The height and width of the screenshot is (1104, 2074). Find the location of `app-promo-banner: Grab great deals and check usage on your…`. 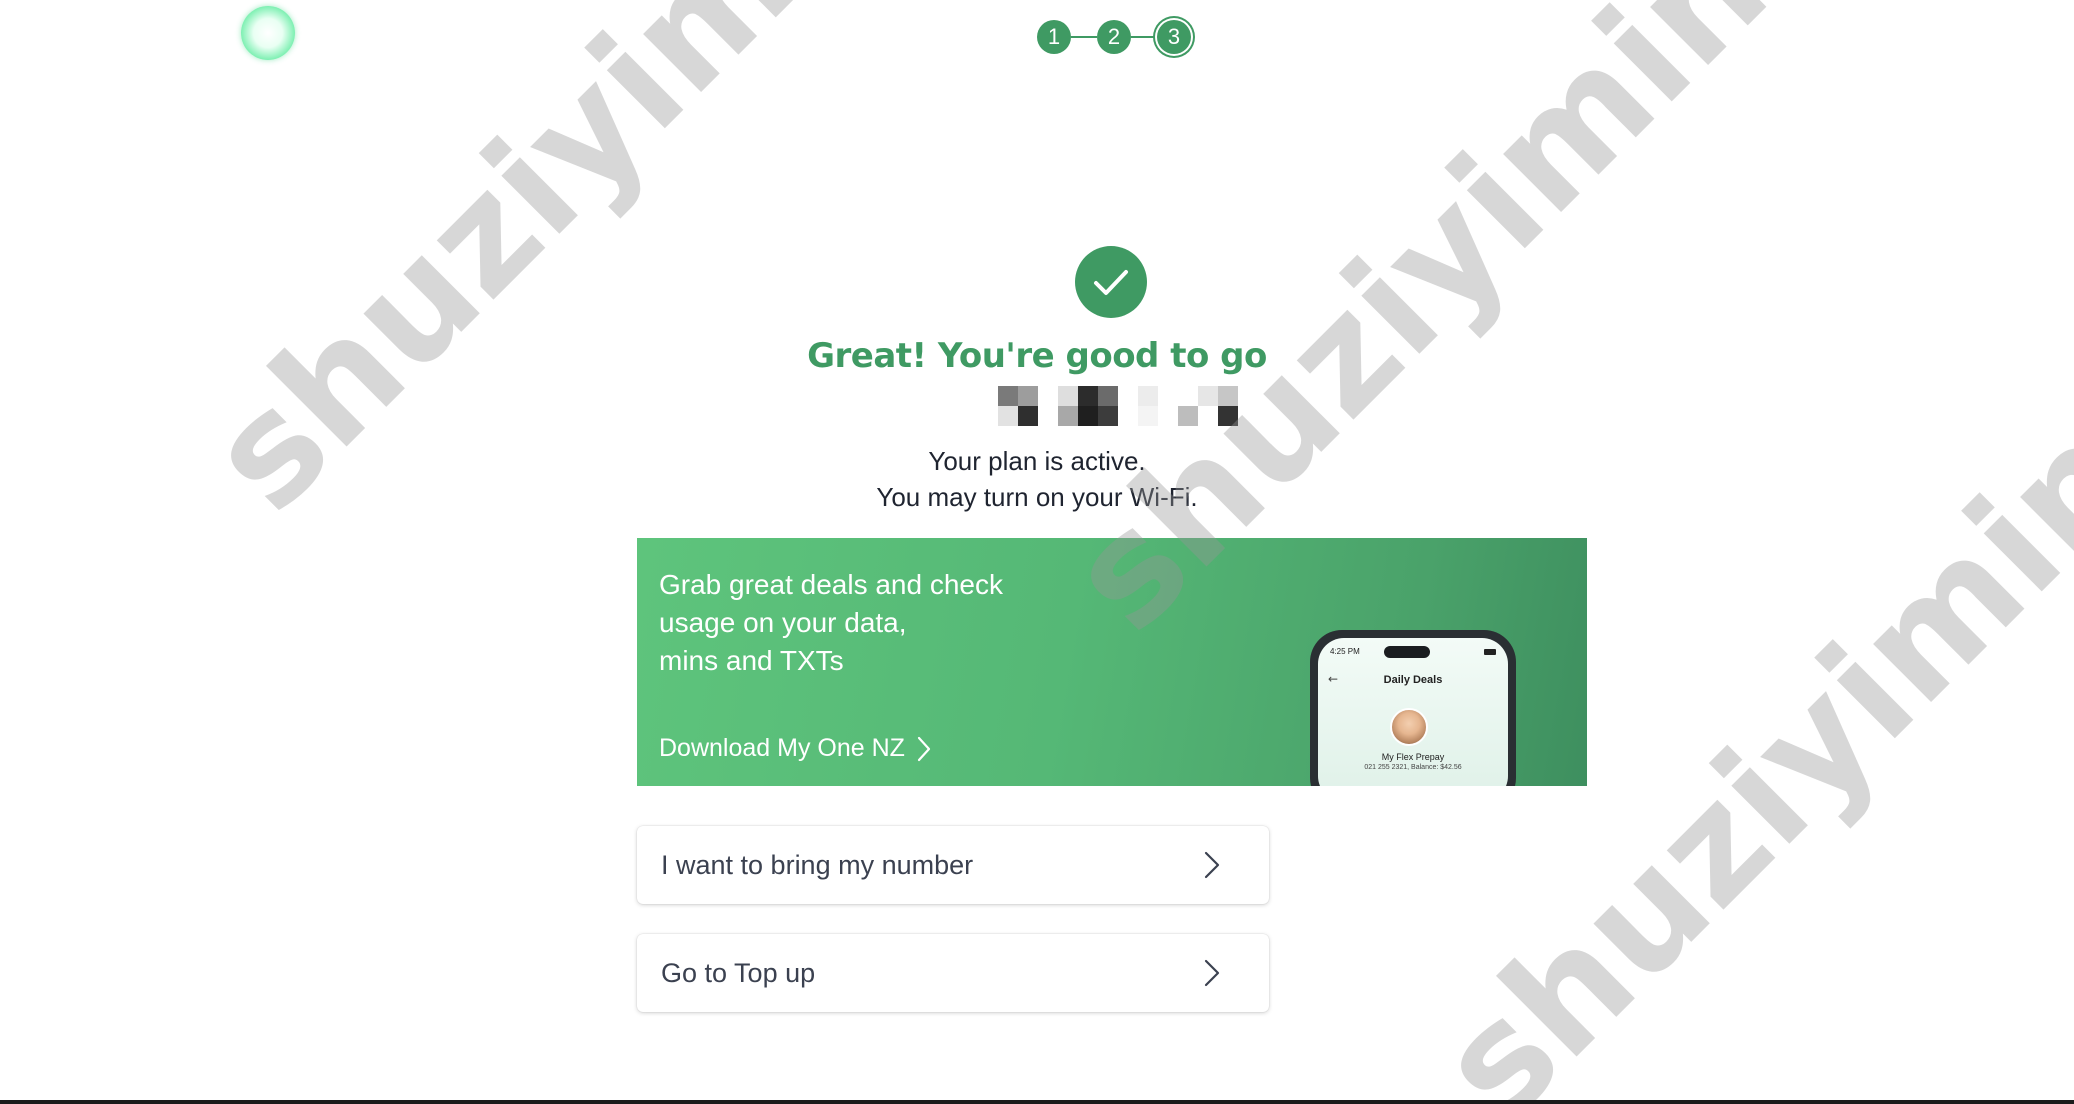

app-promo-banner: Grab great deals and check usage on your… is located at coordinates (1112, 662).